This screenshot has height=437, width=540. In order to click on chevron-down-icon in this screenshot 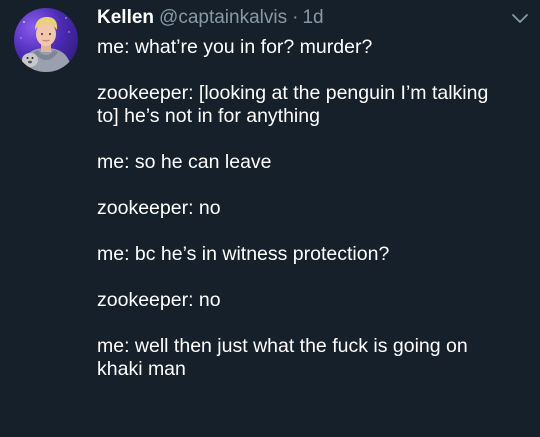, I will do `click(520, 18)`.